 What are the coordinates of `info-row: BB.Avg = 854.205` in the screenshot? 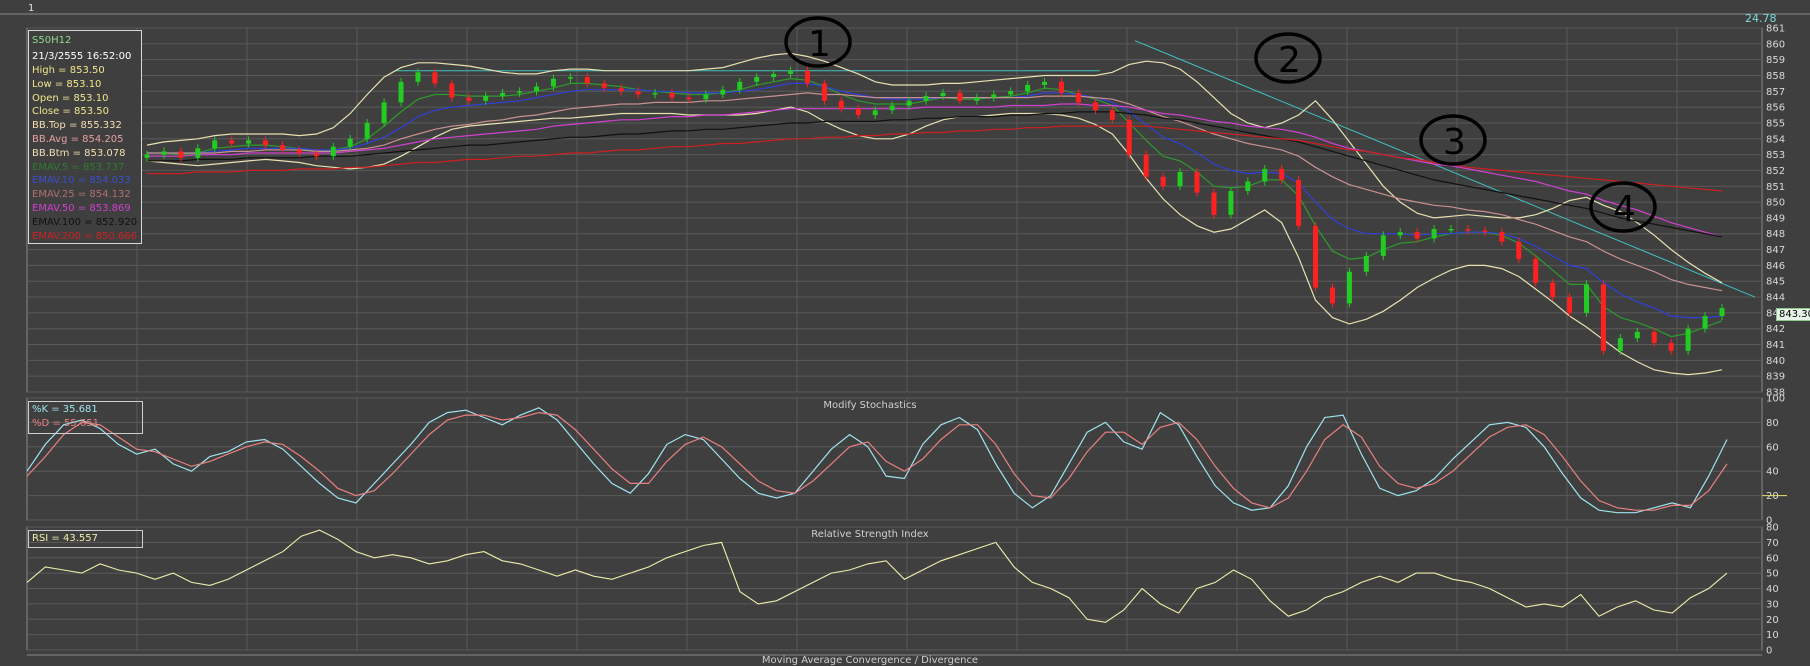 It's located at (78, 139).